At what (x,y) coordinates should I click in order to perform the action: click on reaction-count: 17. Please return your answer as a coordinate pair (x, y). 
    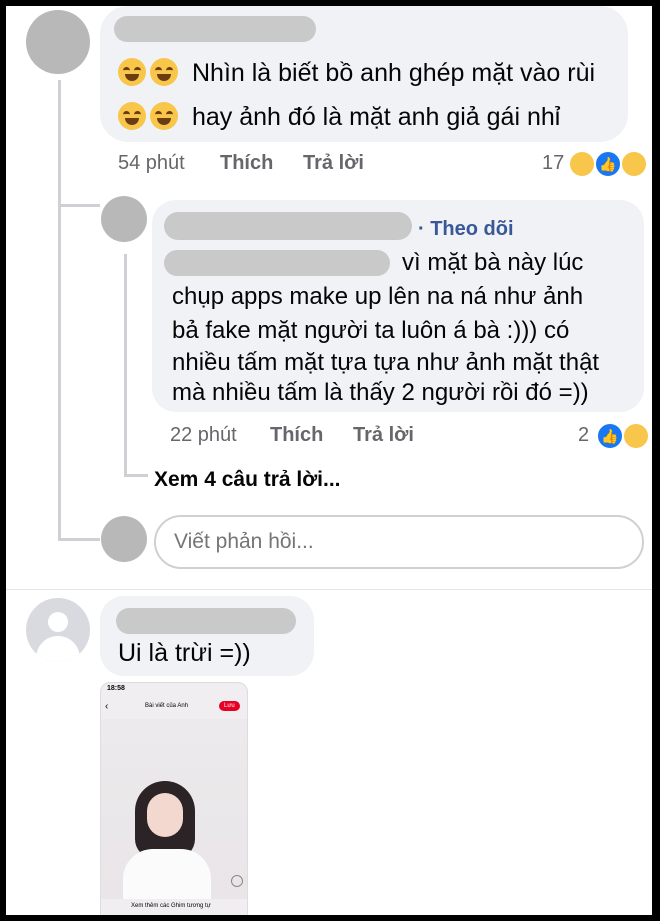
    Looking at the image, I should click on (553, 163).